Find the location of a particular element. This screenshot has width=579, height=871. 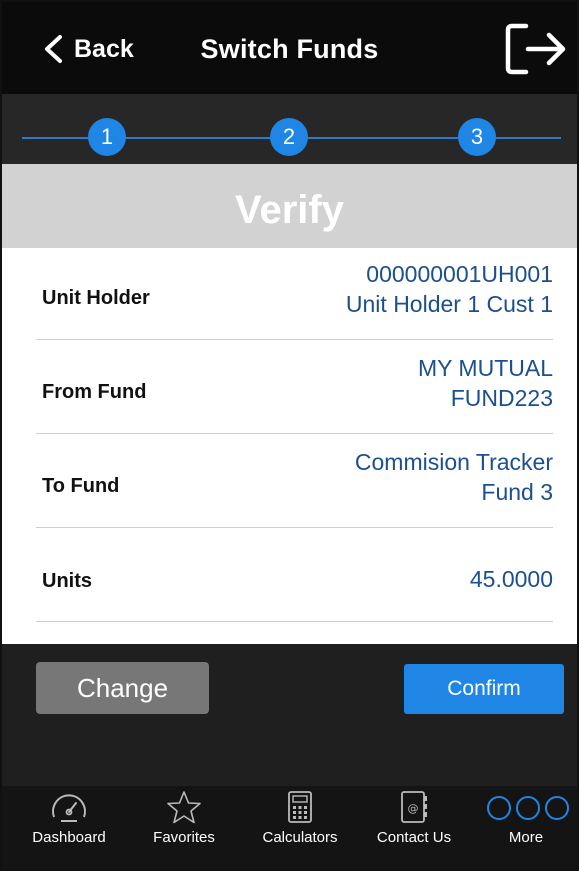

star-icon is located at coordinates (184, 807).